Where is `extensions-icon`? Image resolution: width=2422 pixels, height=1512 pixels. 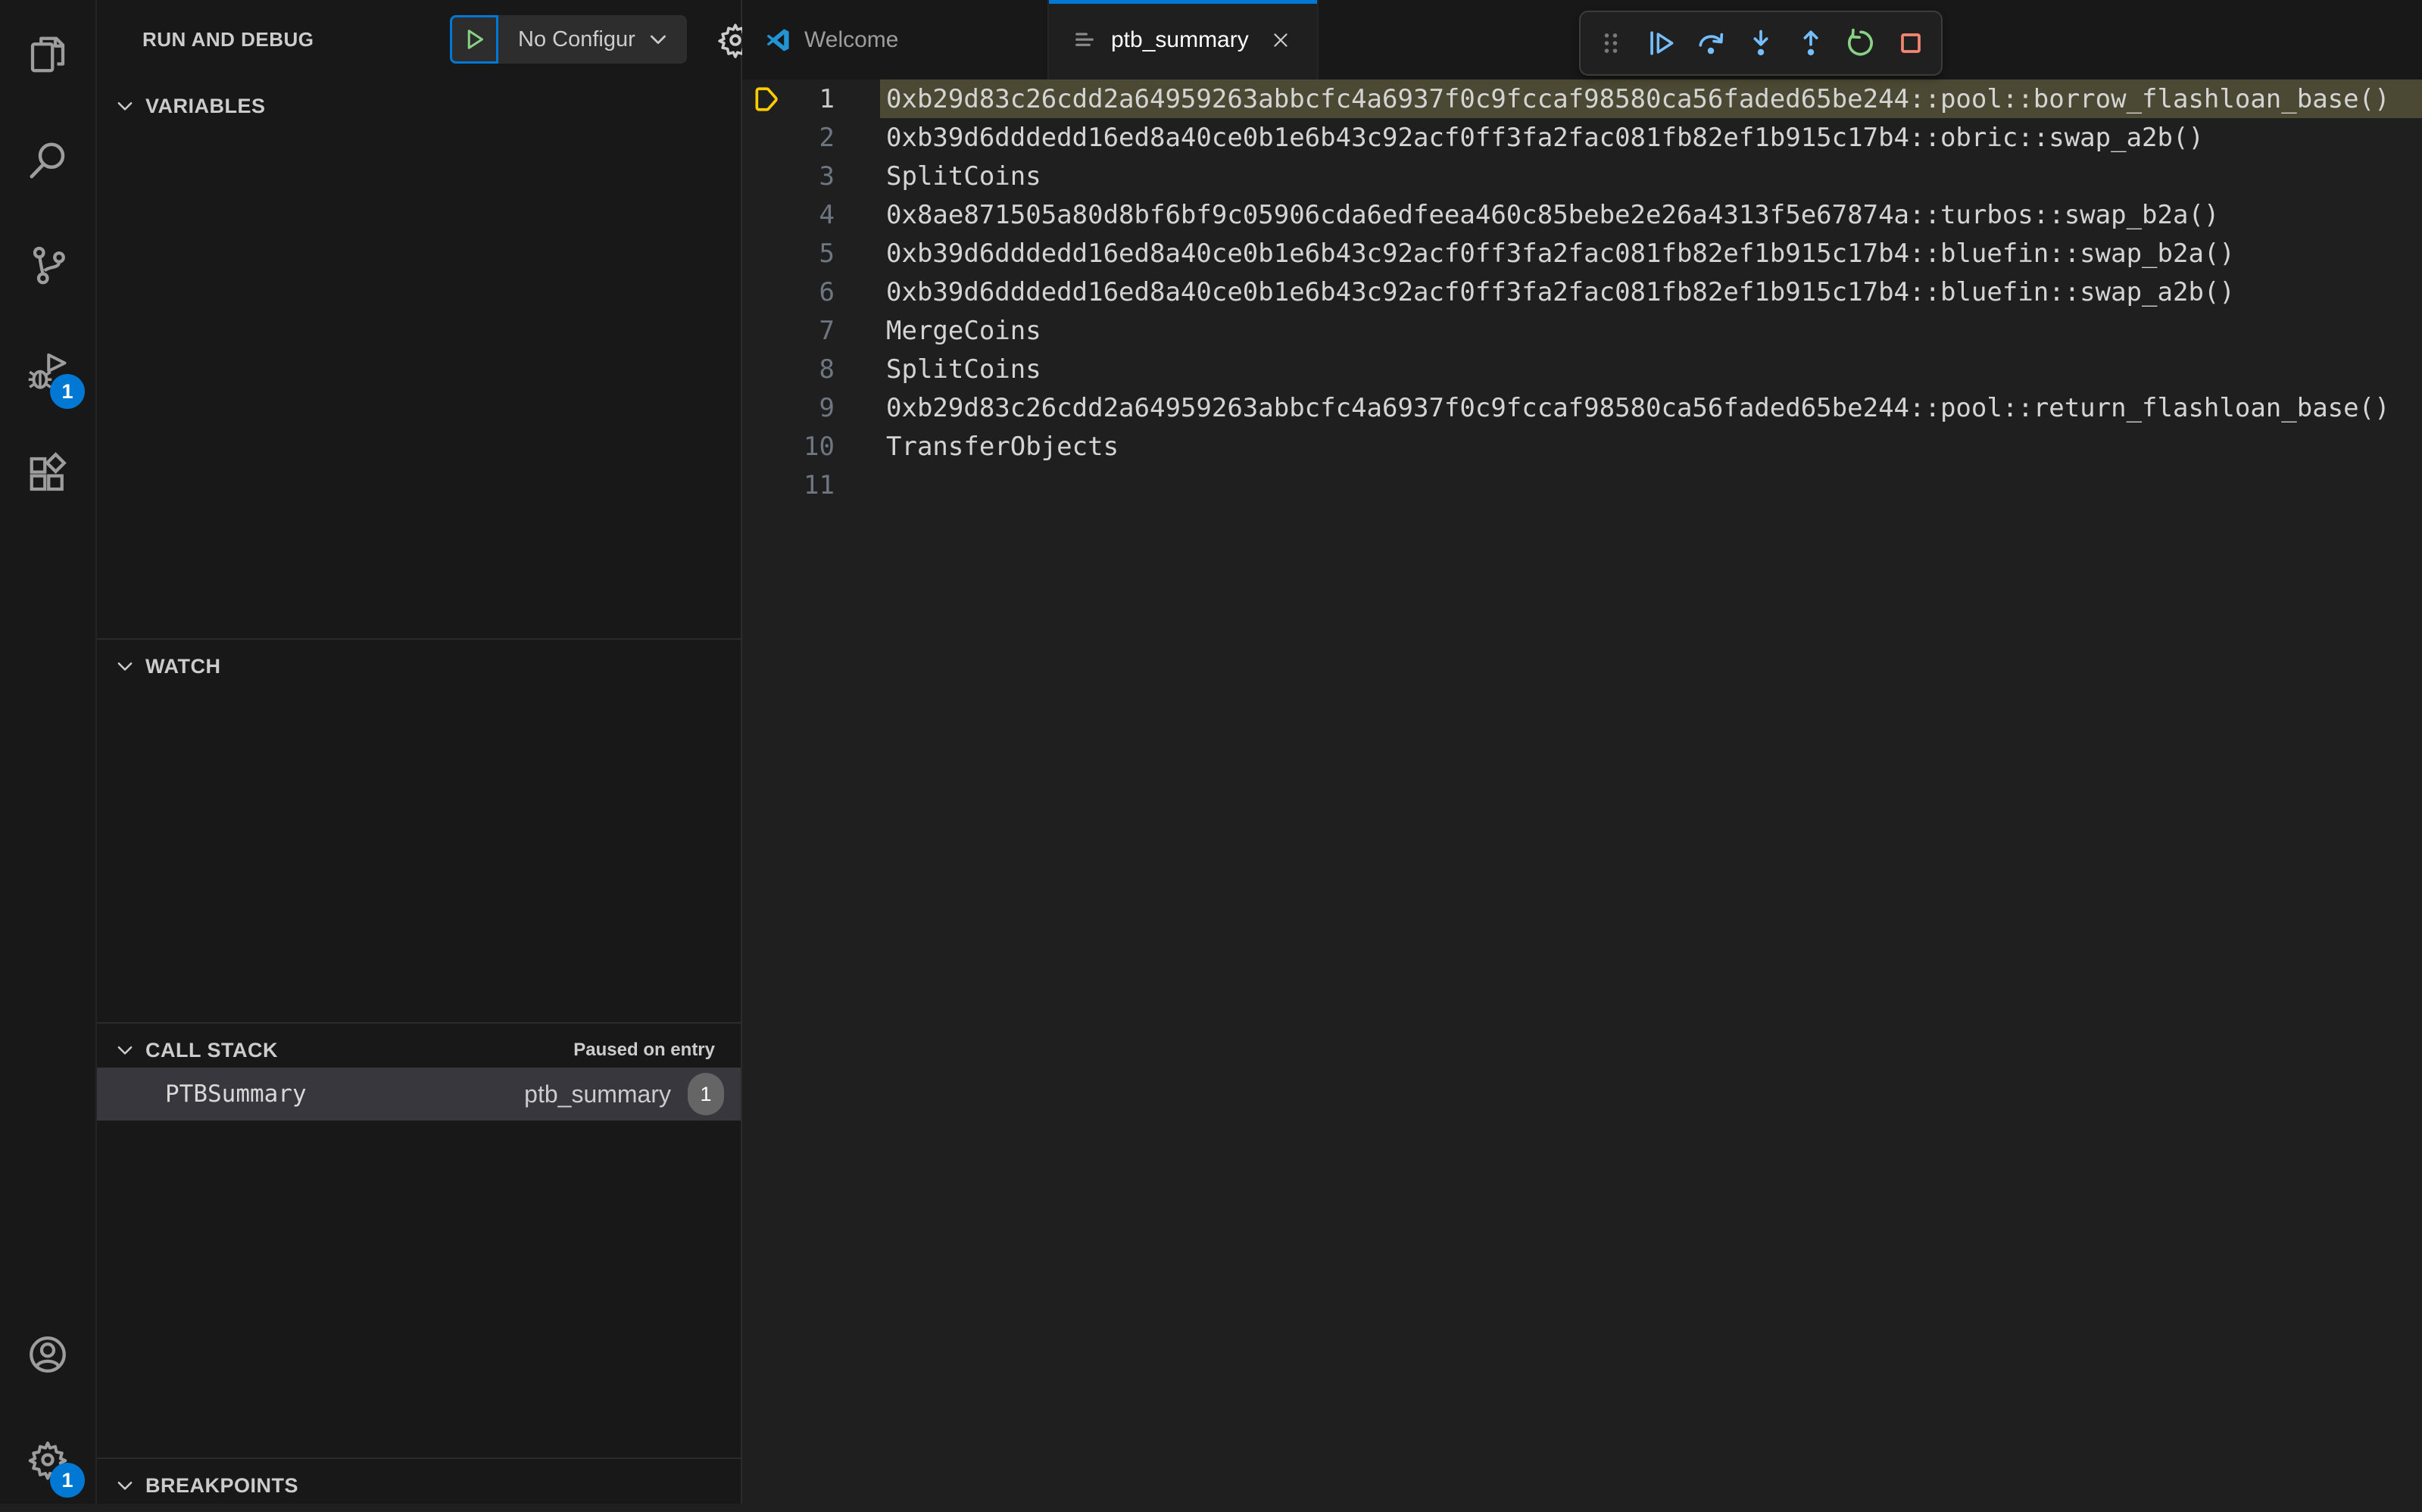 extensions-icon is located at coordinates (47, 474).